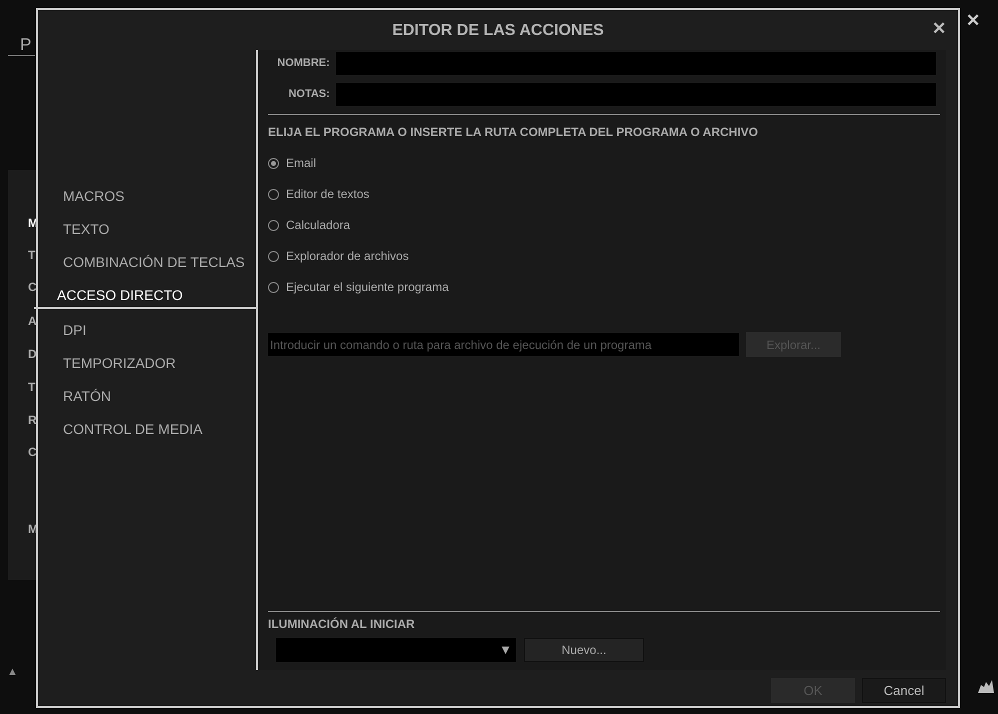 This screenshot has width=998, height=714. What do you see at coordinates (309, 94) in the screenshot?
I see `field-label: NOTAS:` at bounding box center [309, 94].